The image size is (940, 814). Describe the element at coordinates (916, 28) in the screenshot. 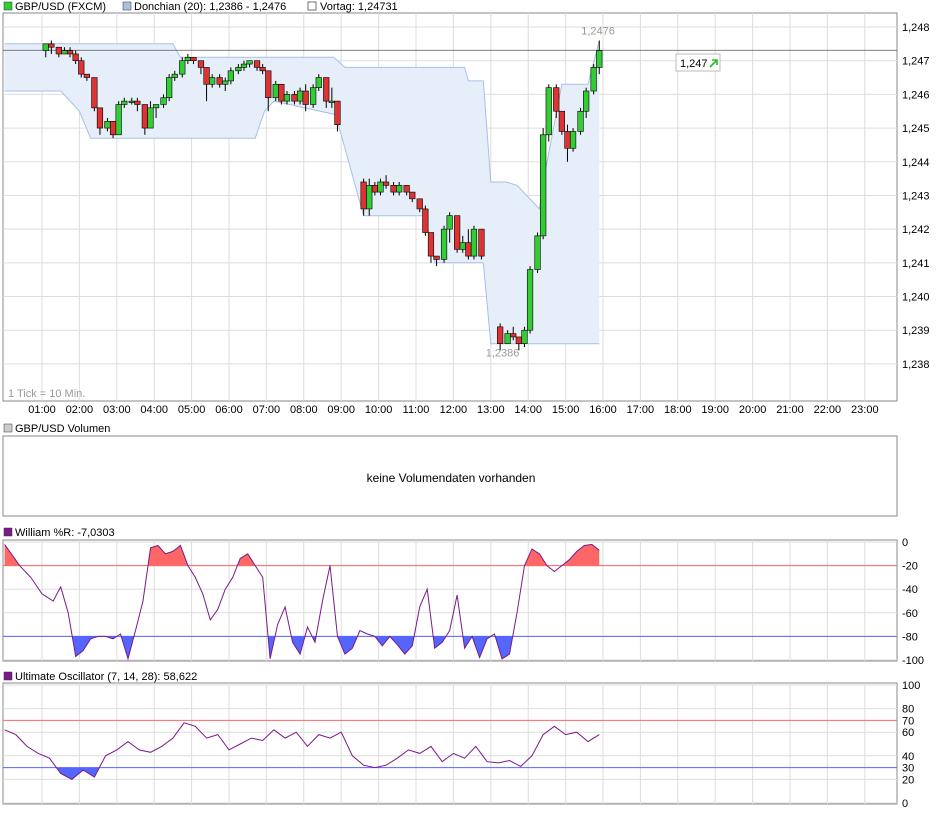

I see `price-y-tick: 1,248` at that location.